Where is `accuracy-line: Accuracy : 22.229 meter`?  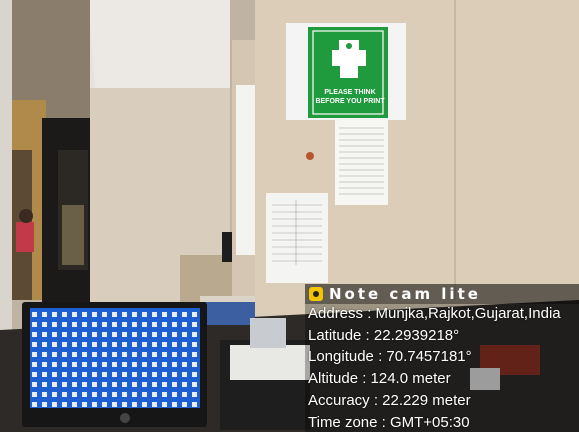
accuracy-line: Accuracy : 22.229 meter is located at coordinates (389, 400).